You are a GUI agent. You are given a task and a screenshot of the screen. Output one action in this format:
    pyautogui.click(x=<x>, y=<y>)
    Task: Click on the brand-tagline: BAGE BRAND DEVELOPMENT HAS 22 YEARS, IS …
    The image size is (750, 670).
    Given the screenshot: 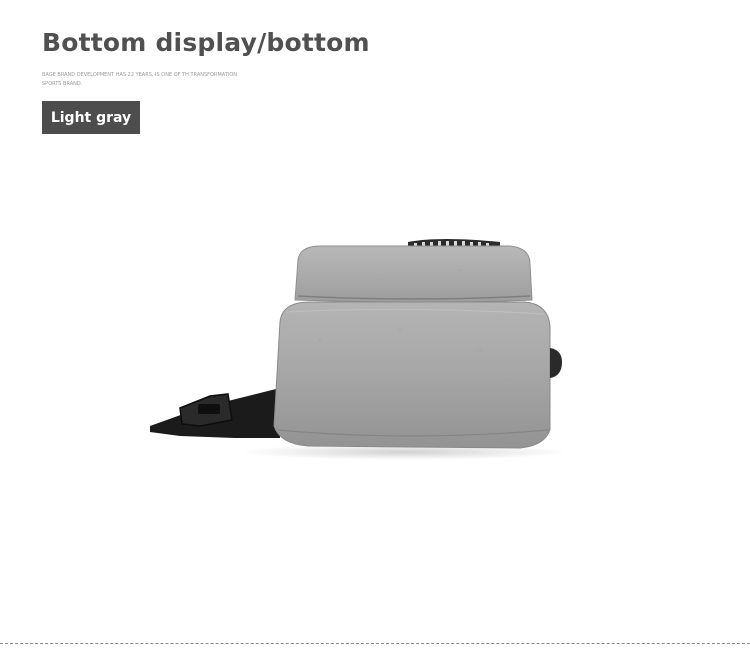 What is the action you would take?
    pyautogui.click(x=140, y=79)
    